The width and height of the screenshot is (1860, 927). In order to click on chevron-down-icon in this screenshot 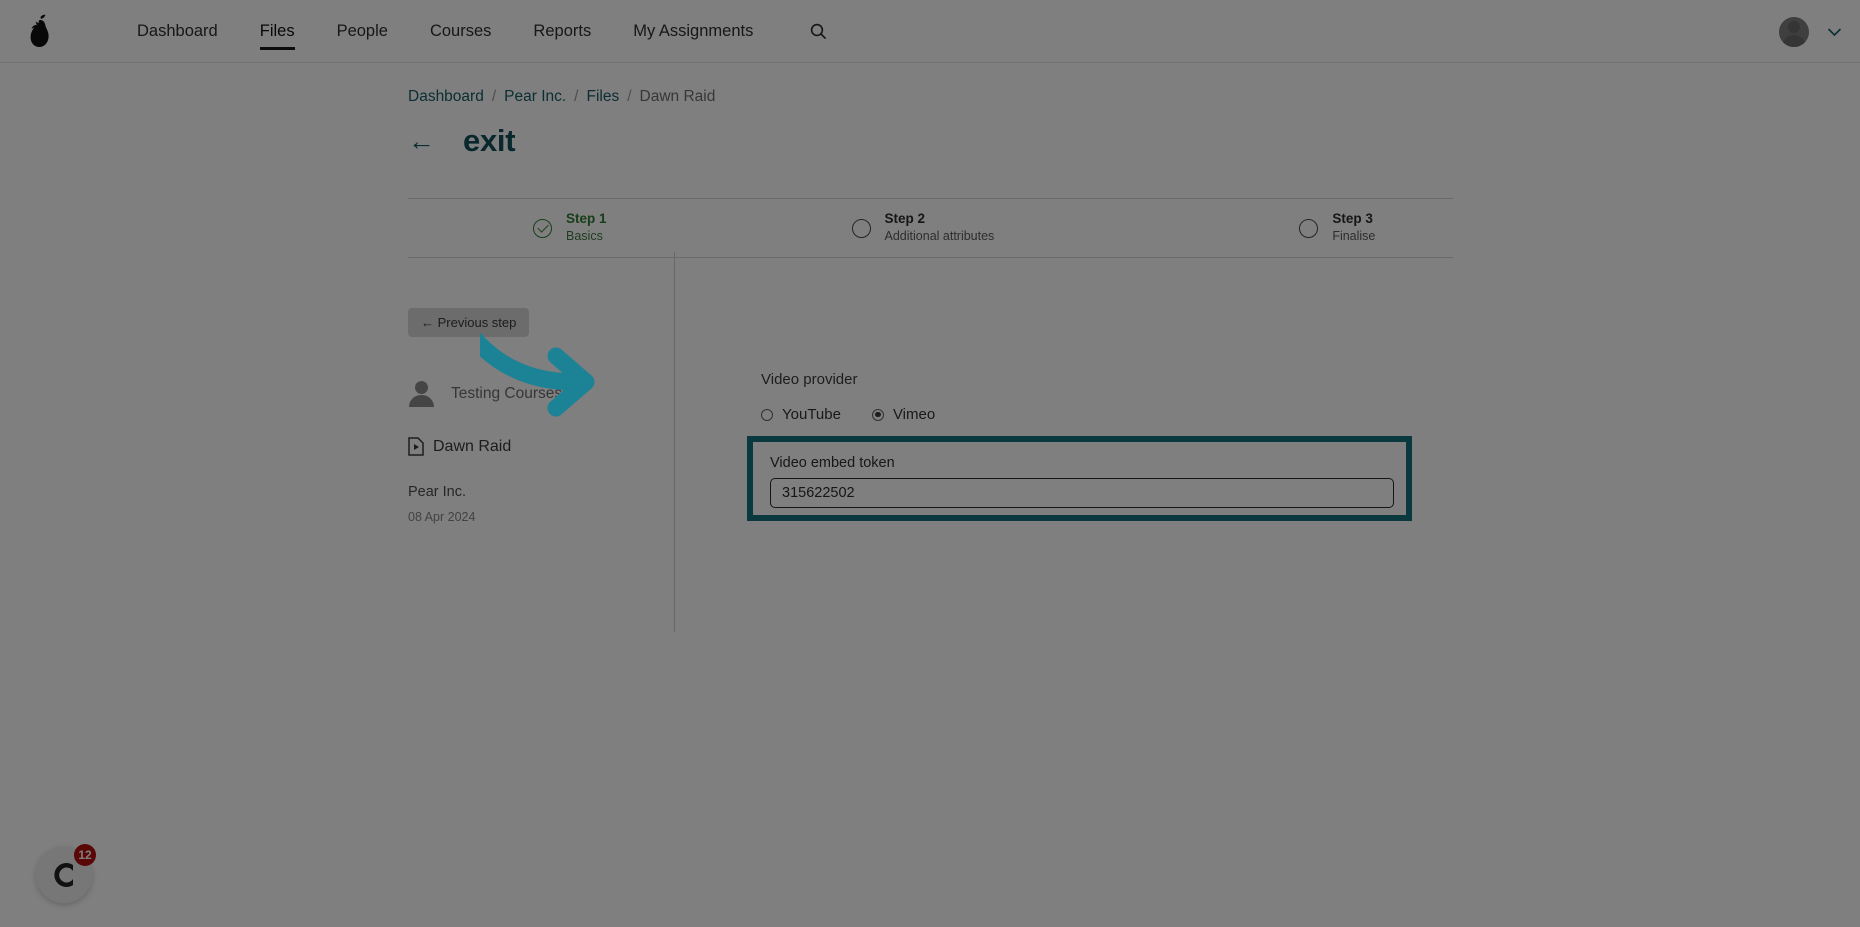, I will do `click(1834, 32)`.